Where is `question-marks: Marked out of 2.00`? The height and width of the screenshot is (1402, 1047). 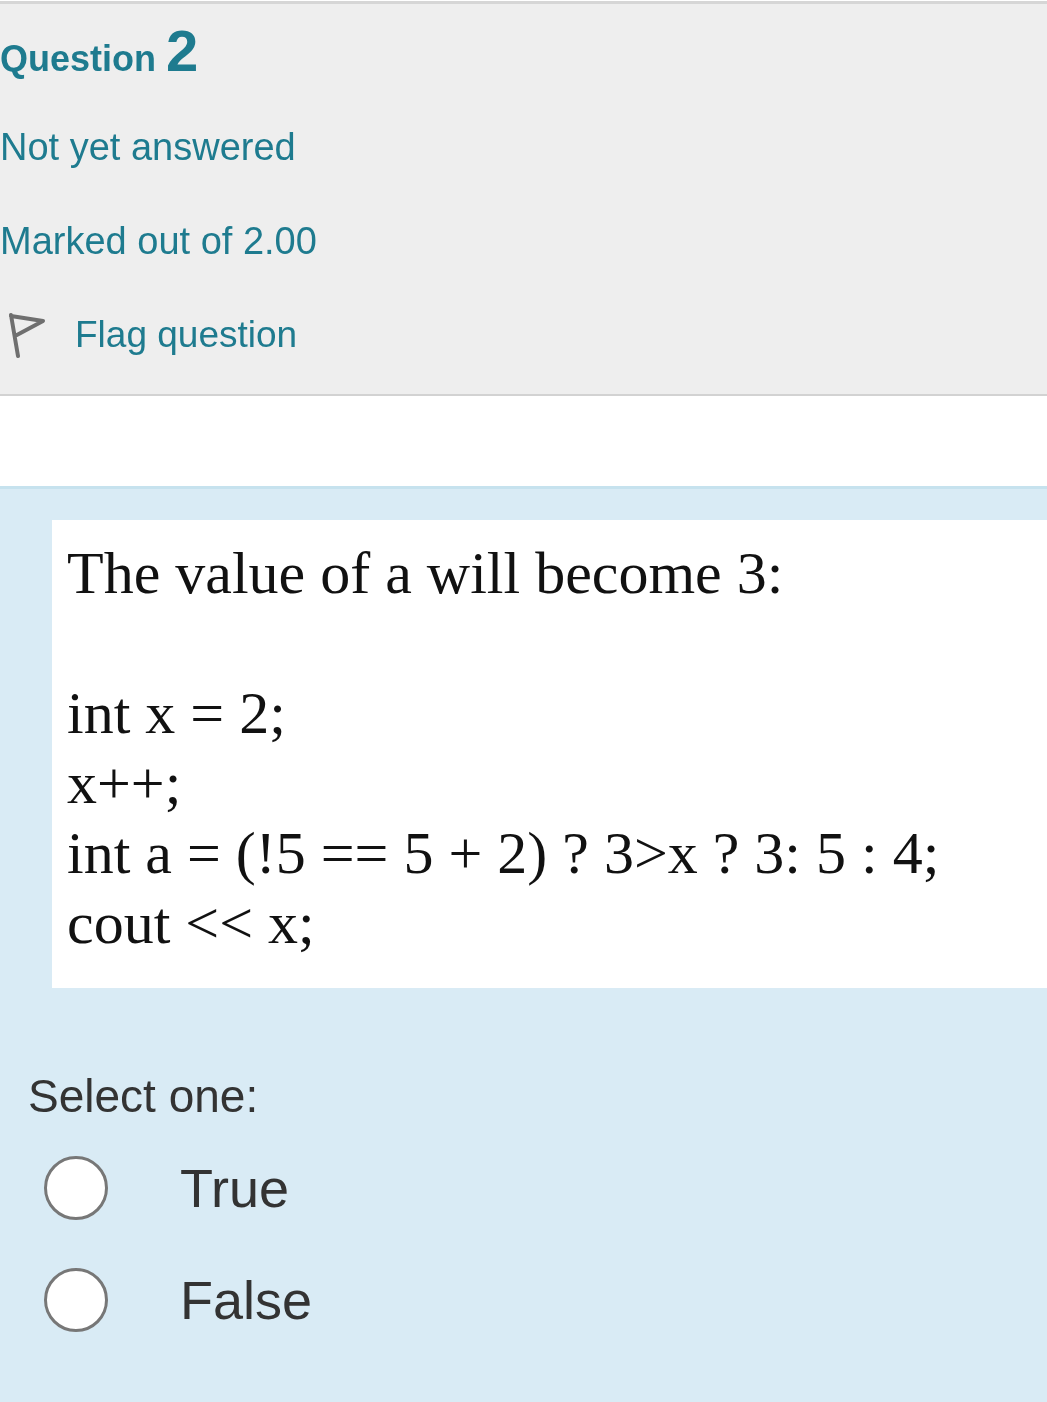
question-marks: Marked out of 2.00 is located at coordinates (159, 241).